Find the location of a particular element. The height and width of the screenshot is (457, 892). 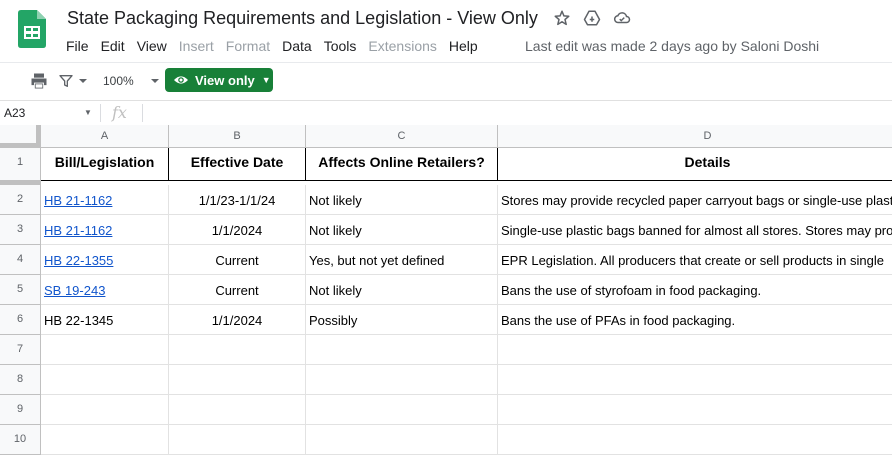

header-cell-c: Affects Online Retailers? is located at coordinates (402, 164).